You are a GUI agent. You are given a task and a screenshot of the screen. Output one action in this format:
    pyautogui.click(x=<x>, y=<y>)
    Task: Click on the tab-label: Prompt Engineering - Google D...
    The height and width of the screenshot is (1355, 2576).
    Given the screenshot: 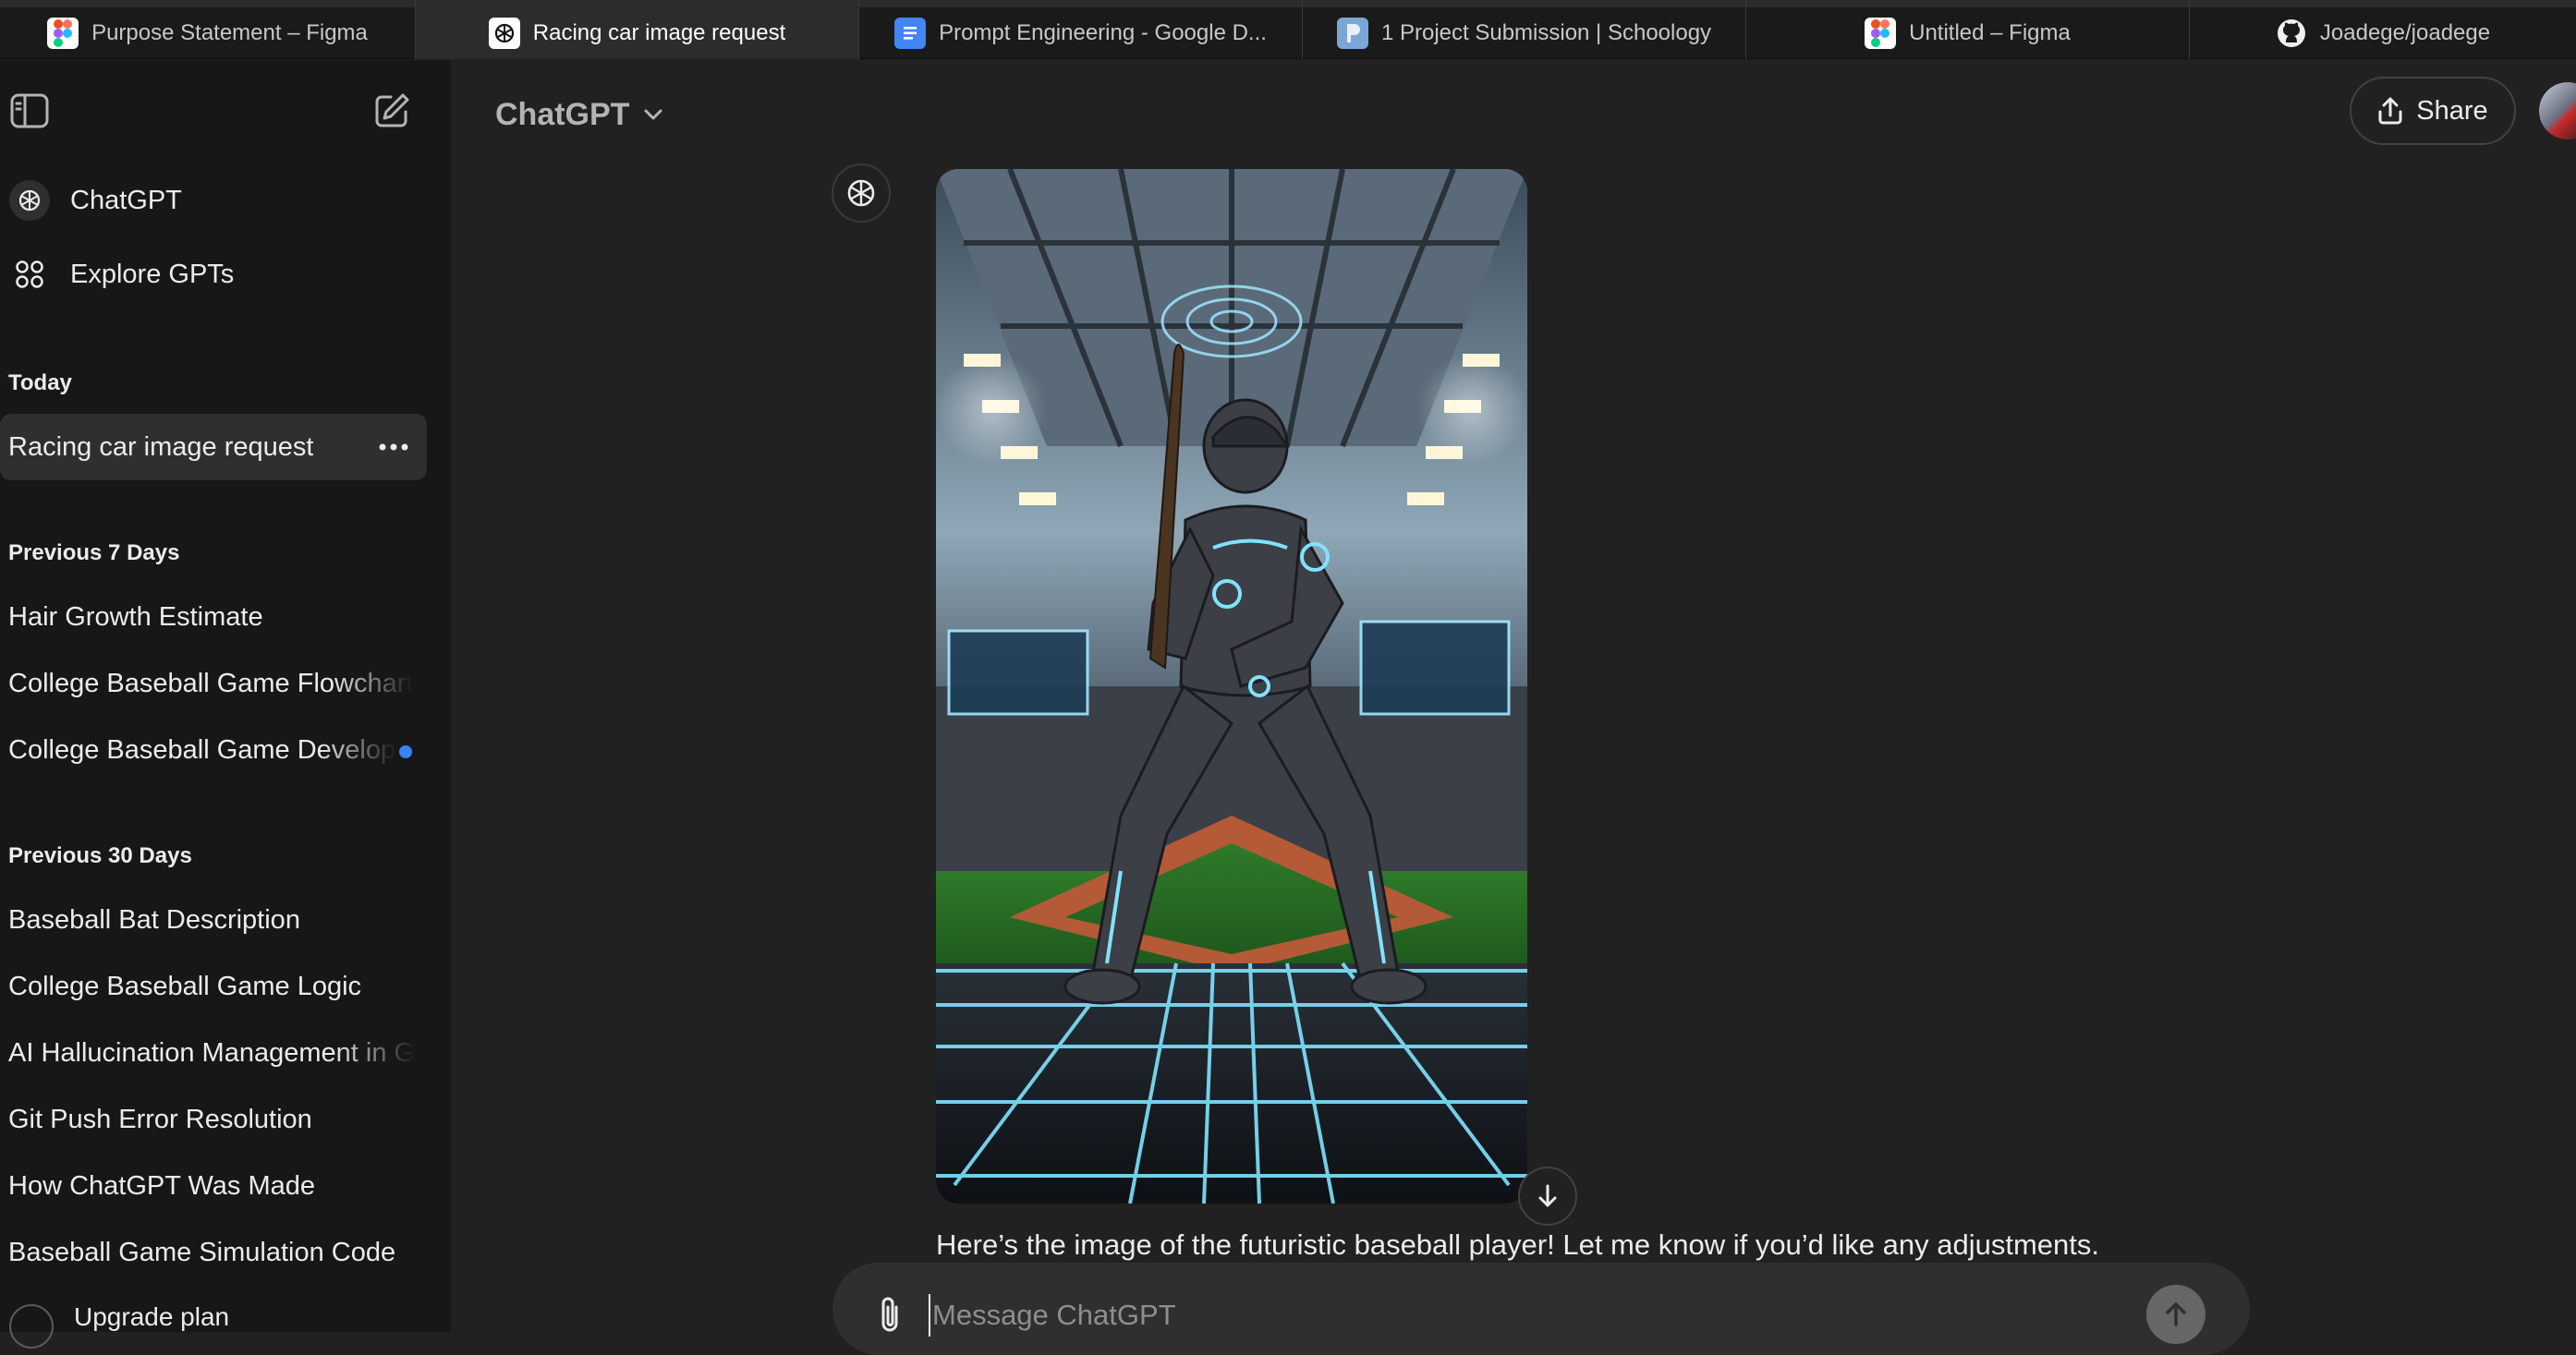 What is the action you would take?
    pyautogui.click(x=1103, y=32)
    